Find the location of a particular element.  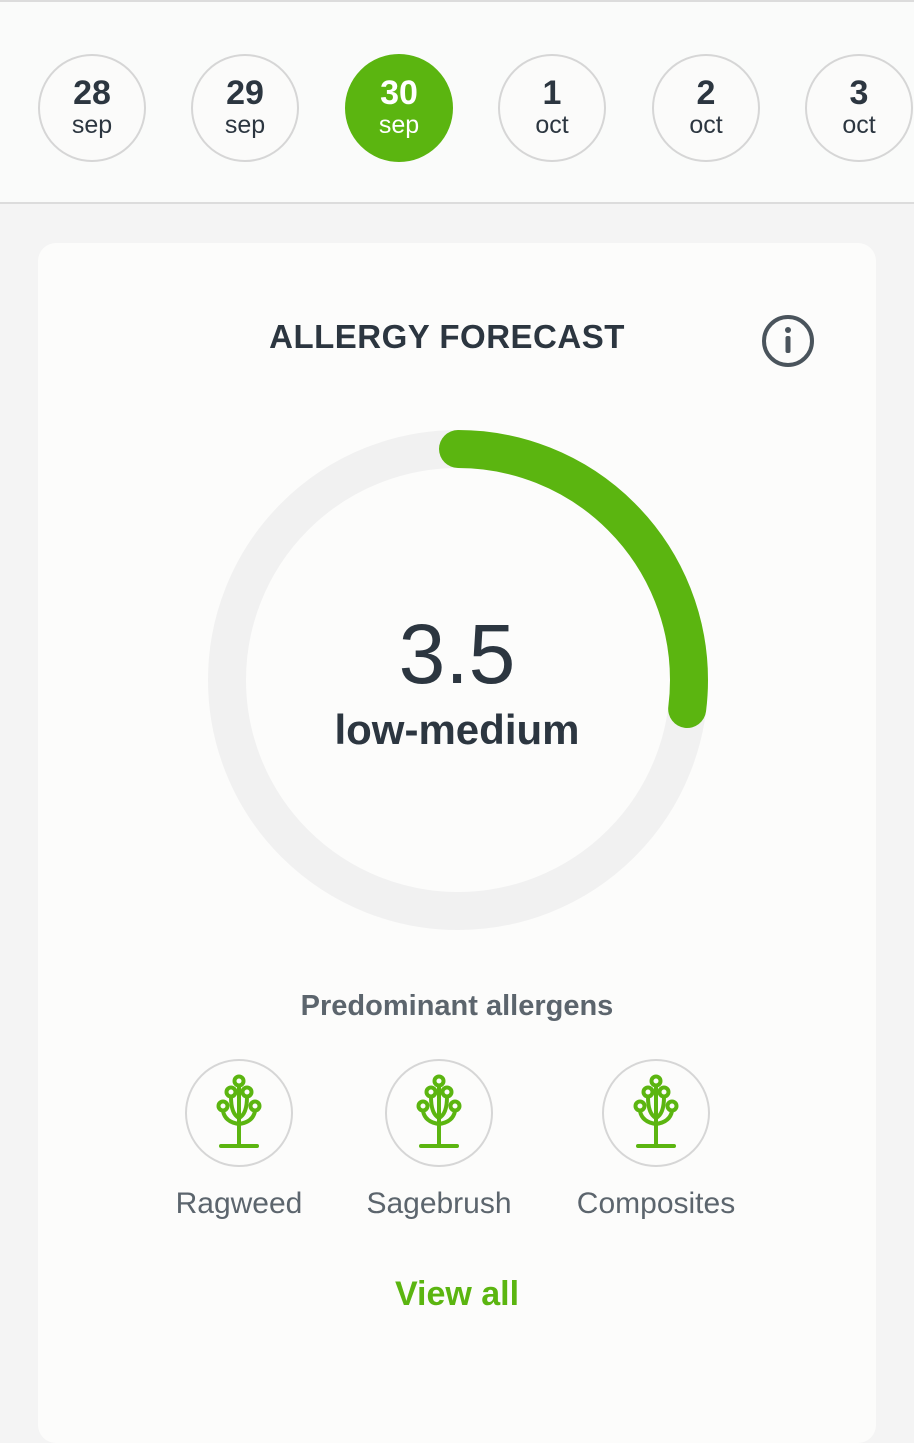

allergen-name: Composites is located at coordinates (656, 1203).